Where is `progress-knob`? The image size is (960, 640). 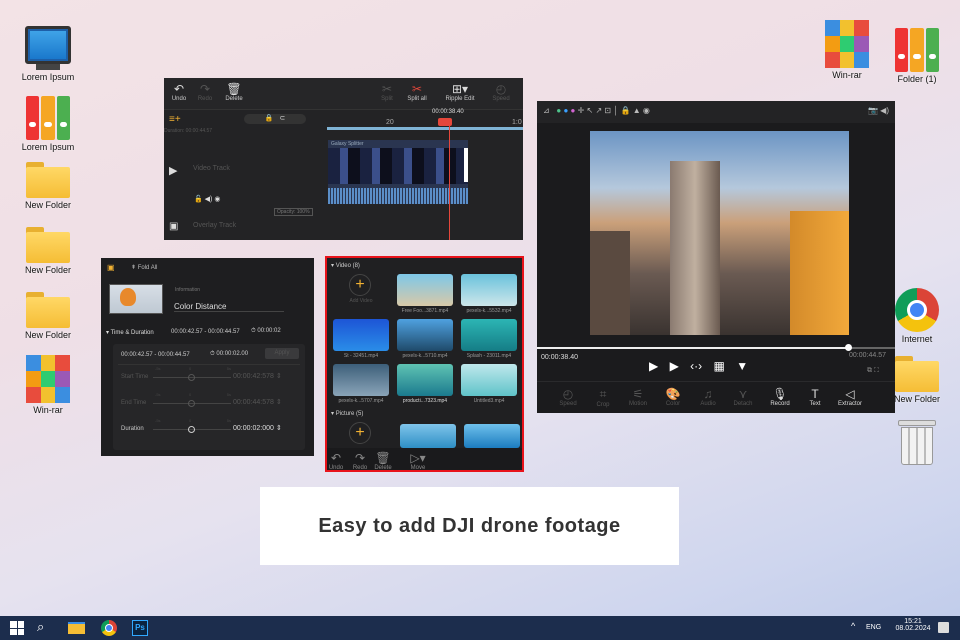 progress-knob is located at coordinates (849, 347).